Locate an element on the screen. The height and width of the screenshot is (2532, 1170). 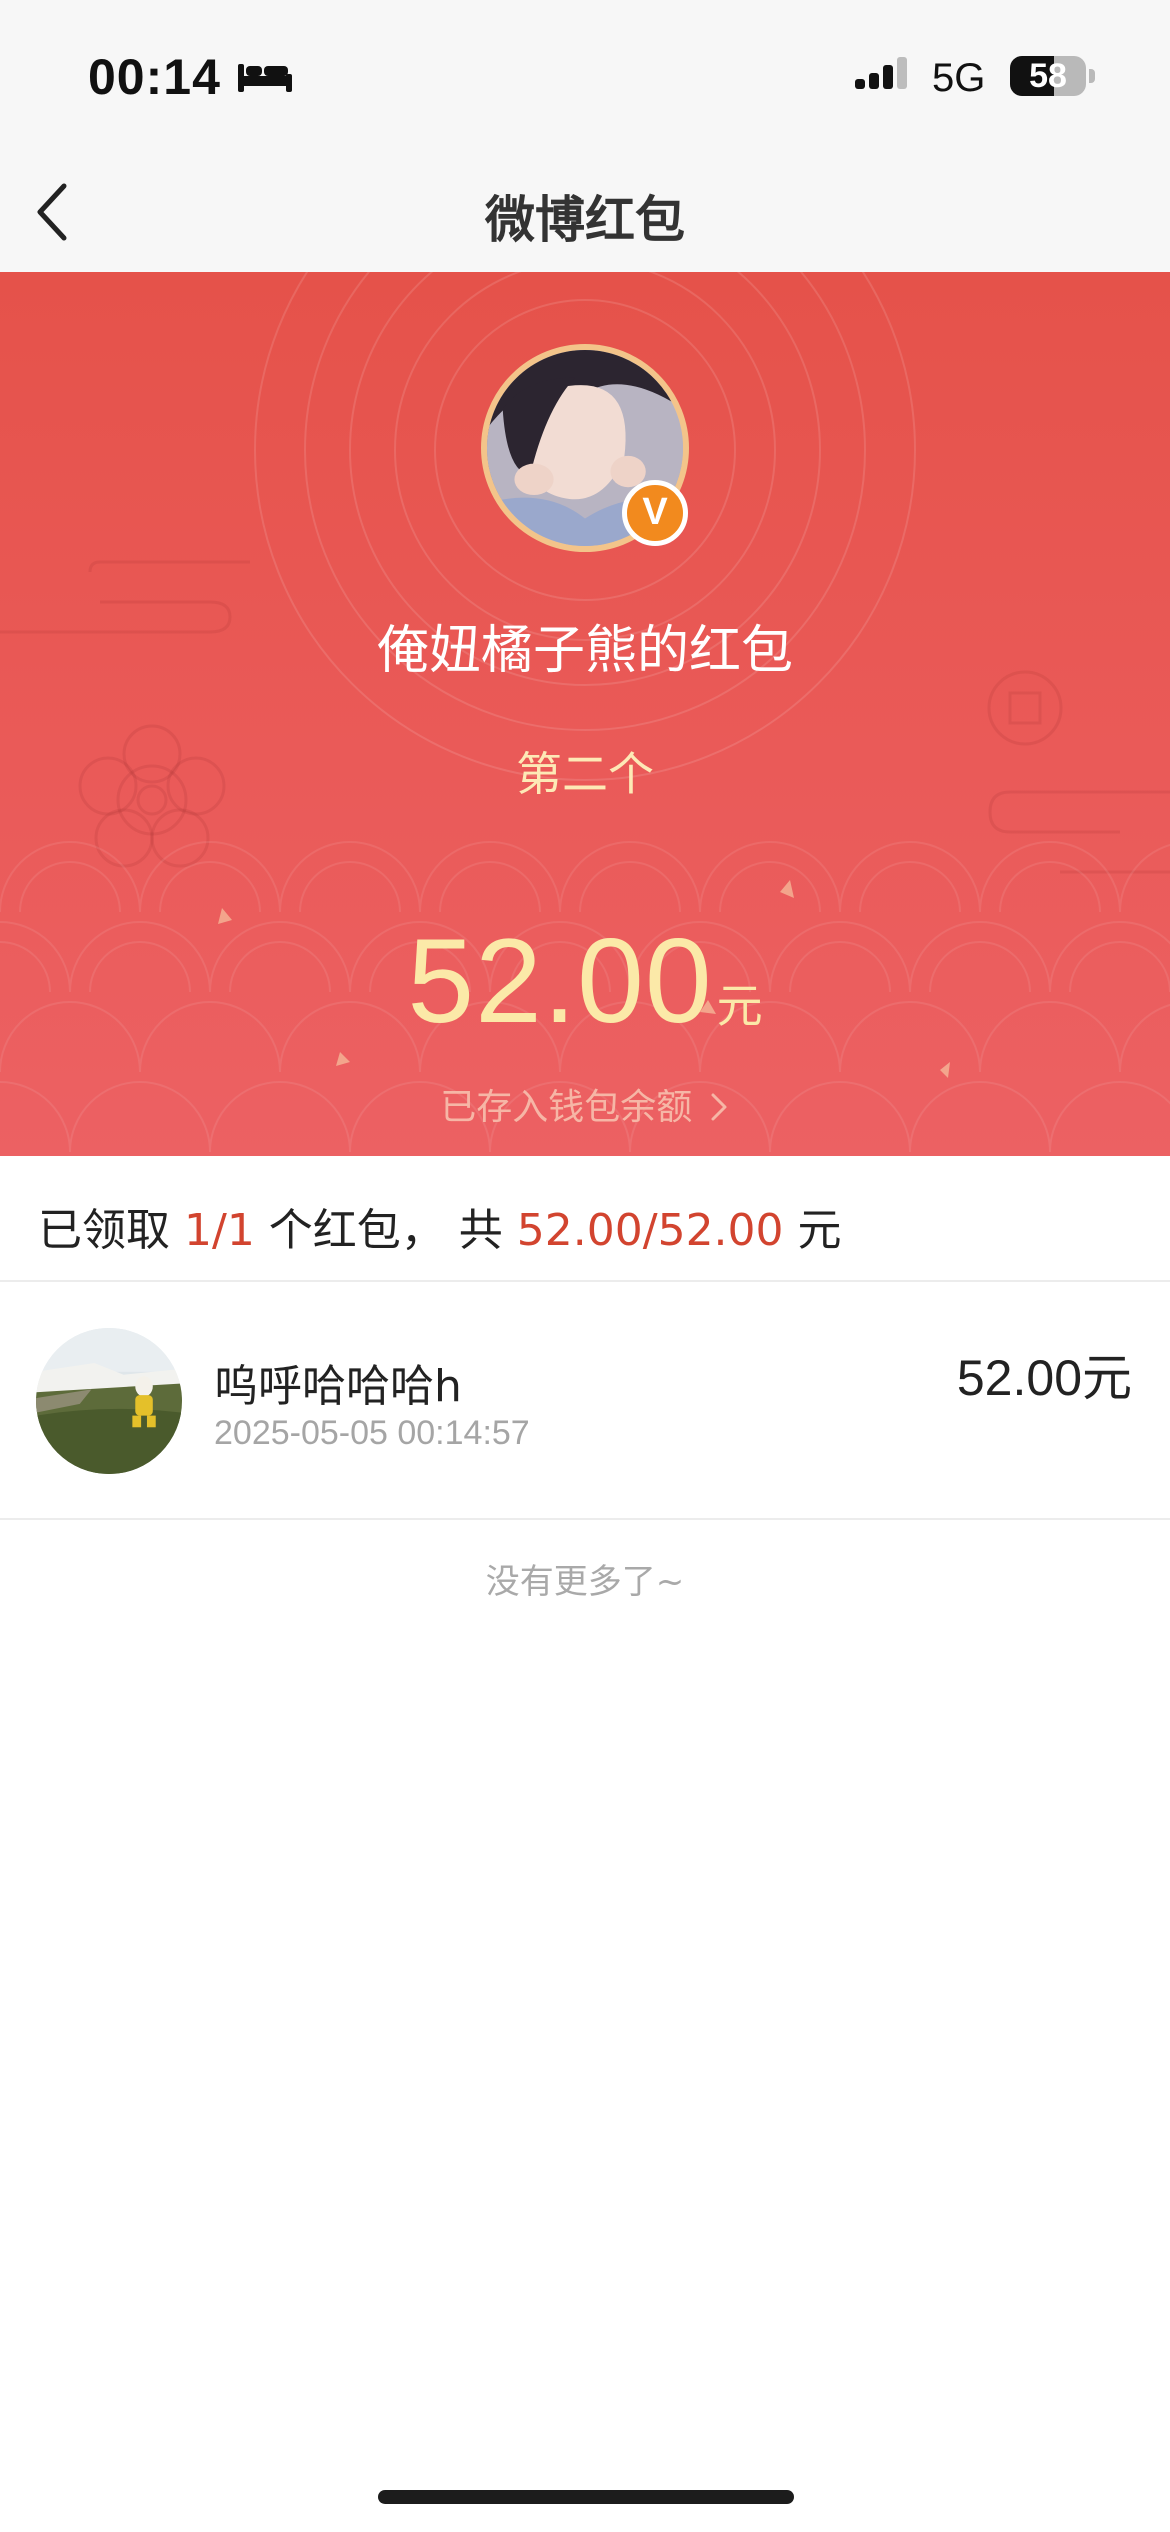
recipient-amount-value: 52.00 is located at coordinates (1019, 1378).